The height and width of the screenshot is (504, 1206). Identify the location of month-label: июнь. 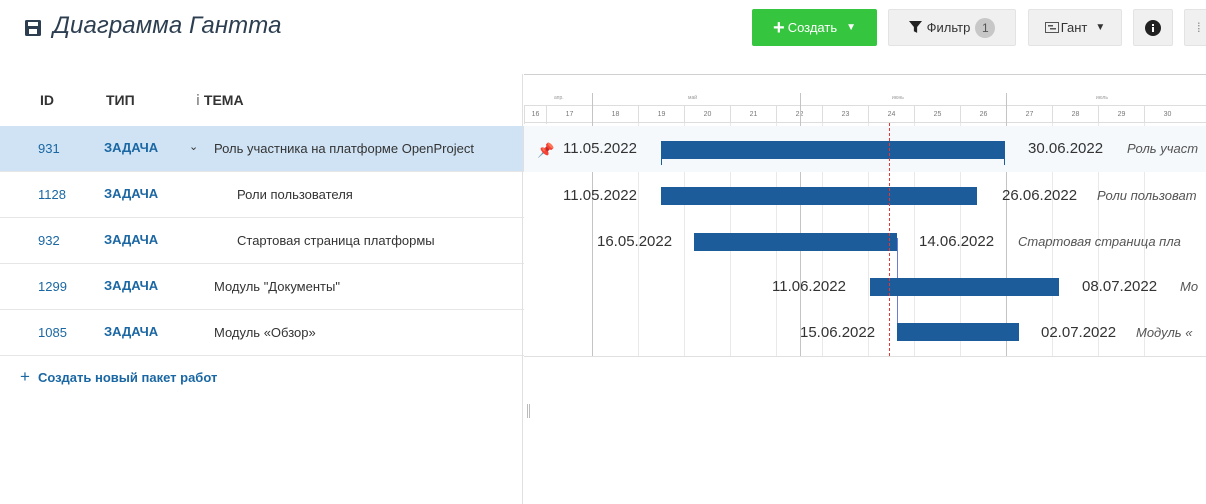
(898, 98).